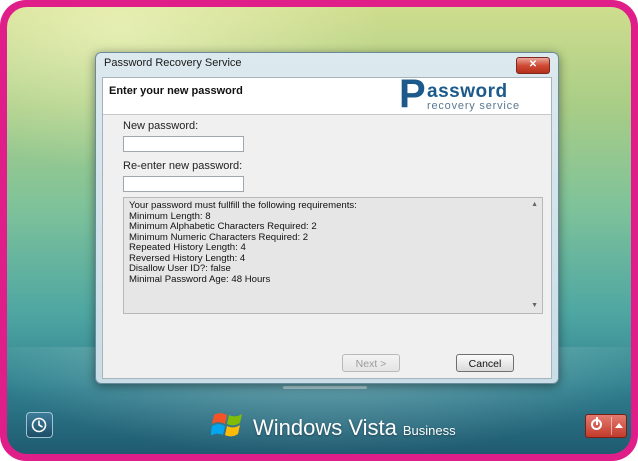 The image size is (638, 461). I want to click on ease-of-access-button, so click(39, 425).